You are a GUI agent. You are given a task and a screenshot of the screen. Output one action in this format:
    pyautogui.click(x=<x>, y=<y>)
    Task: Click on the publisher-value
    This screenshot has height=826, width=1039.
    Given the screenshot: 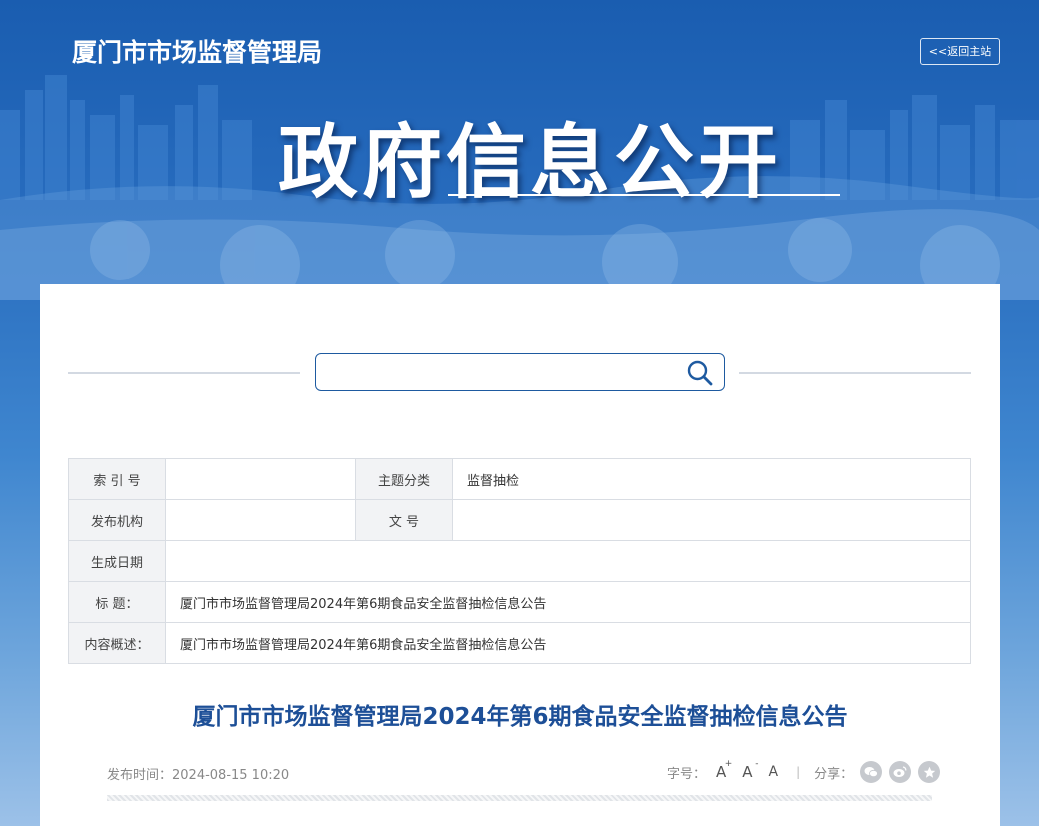 What is the action you would take?
    pyautogui.click(x=260, y=520)
    